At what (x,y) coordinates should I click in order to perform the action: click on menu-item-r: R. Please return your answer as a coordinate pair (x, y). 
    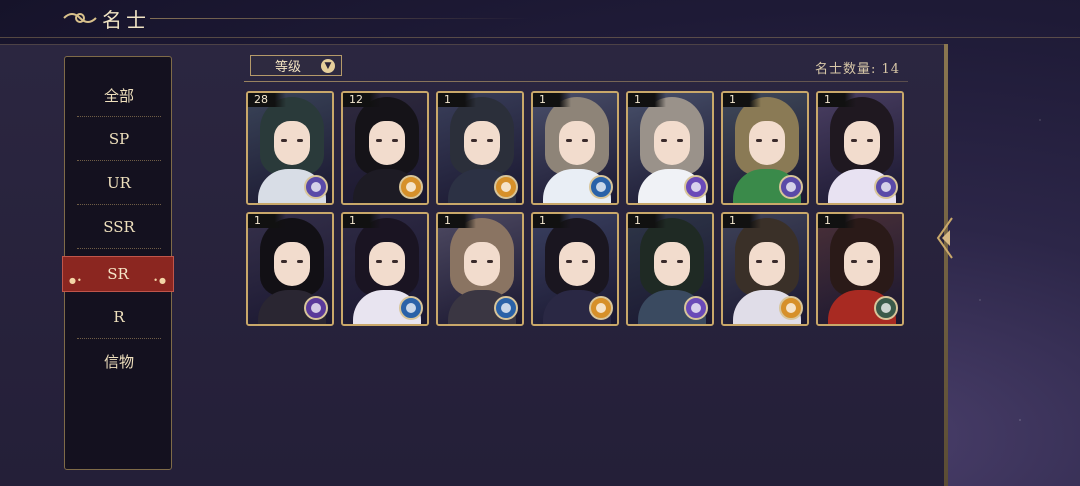
    Looking at the image, I should click on (119, 317).